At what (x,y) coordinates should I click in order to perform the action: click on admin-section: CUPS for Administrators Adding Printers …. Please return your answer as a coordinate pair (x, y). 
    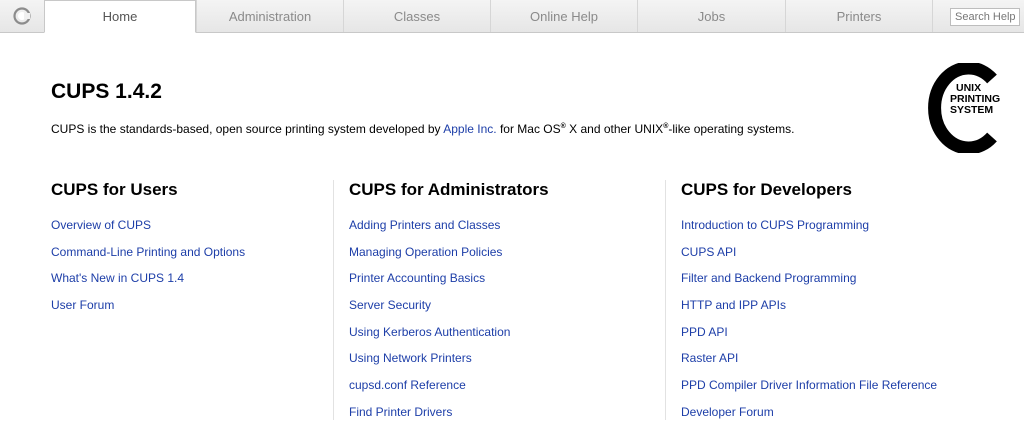
    Looking at the image, I should click on (449, 304).